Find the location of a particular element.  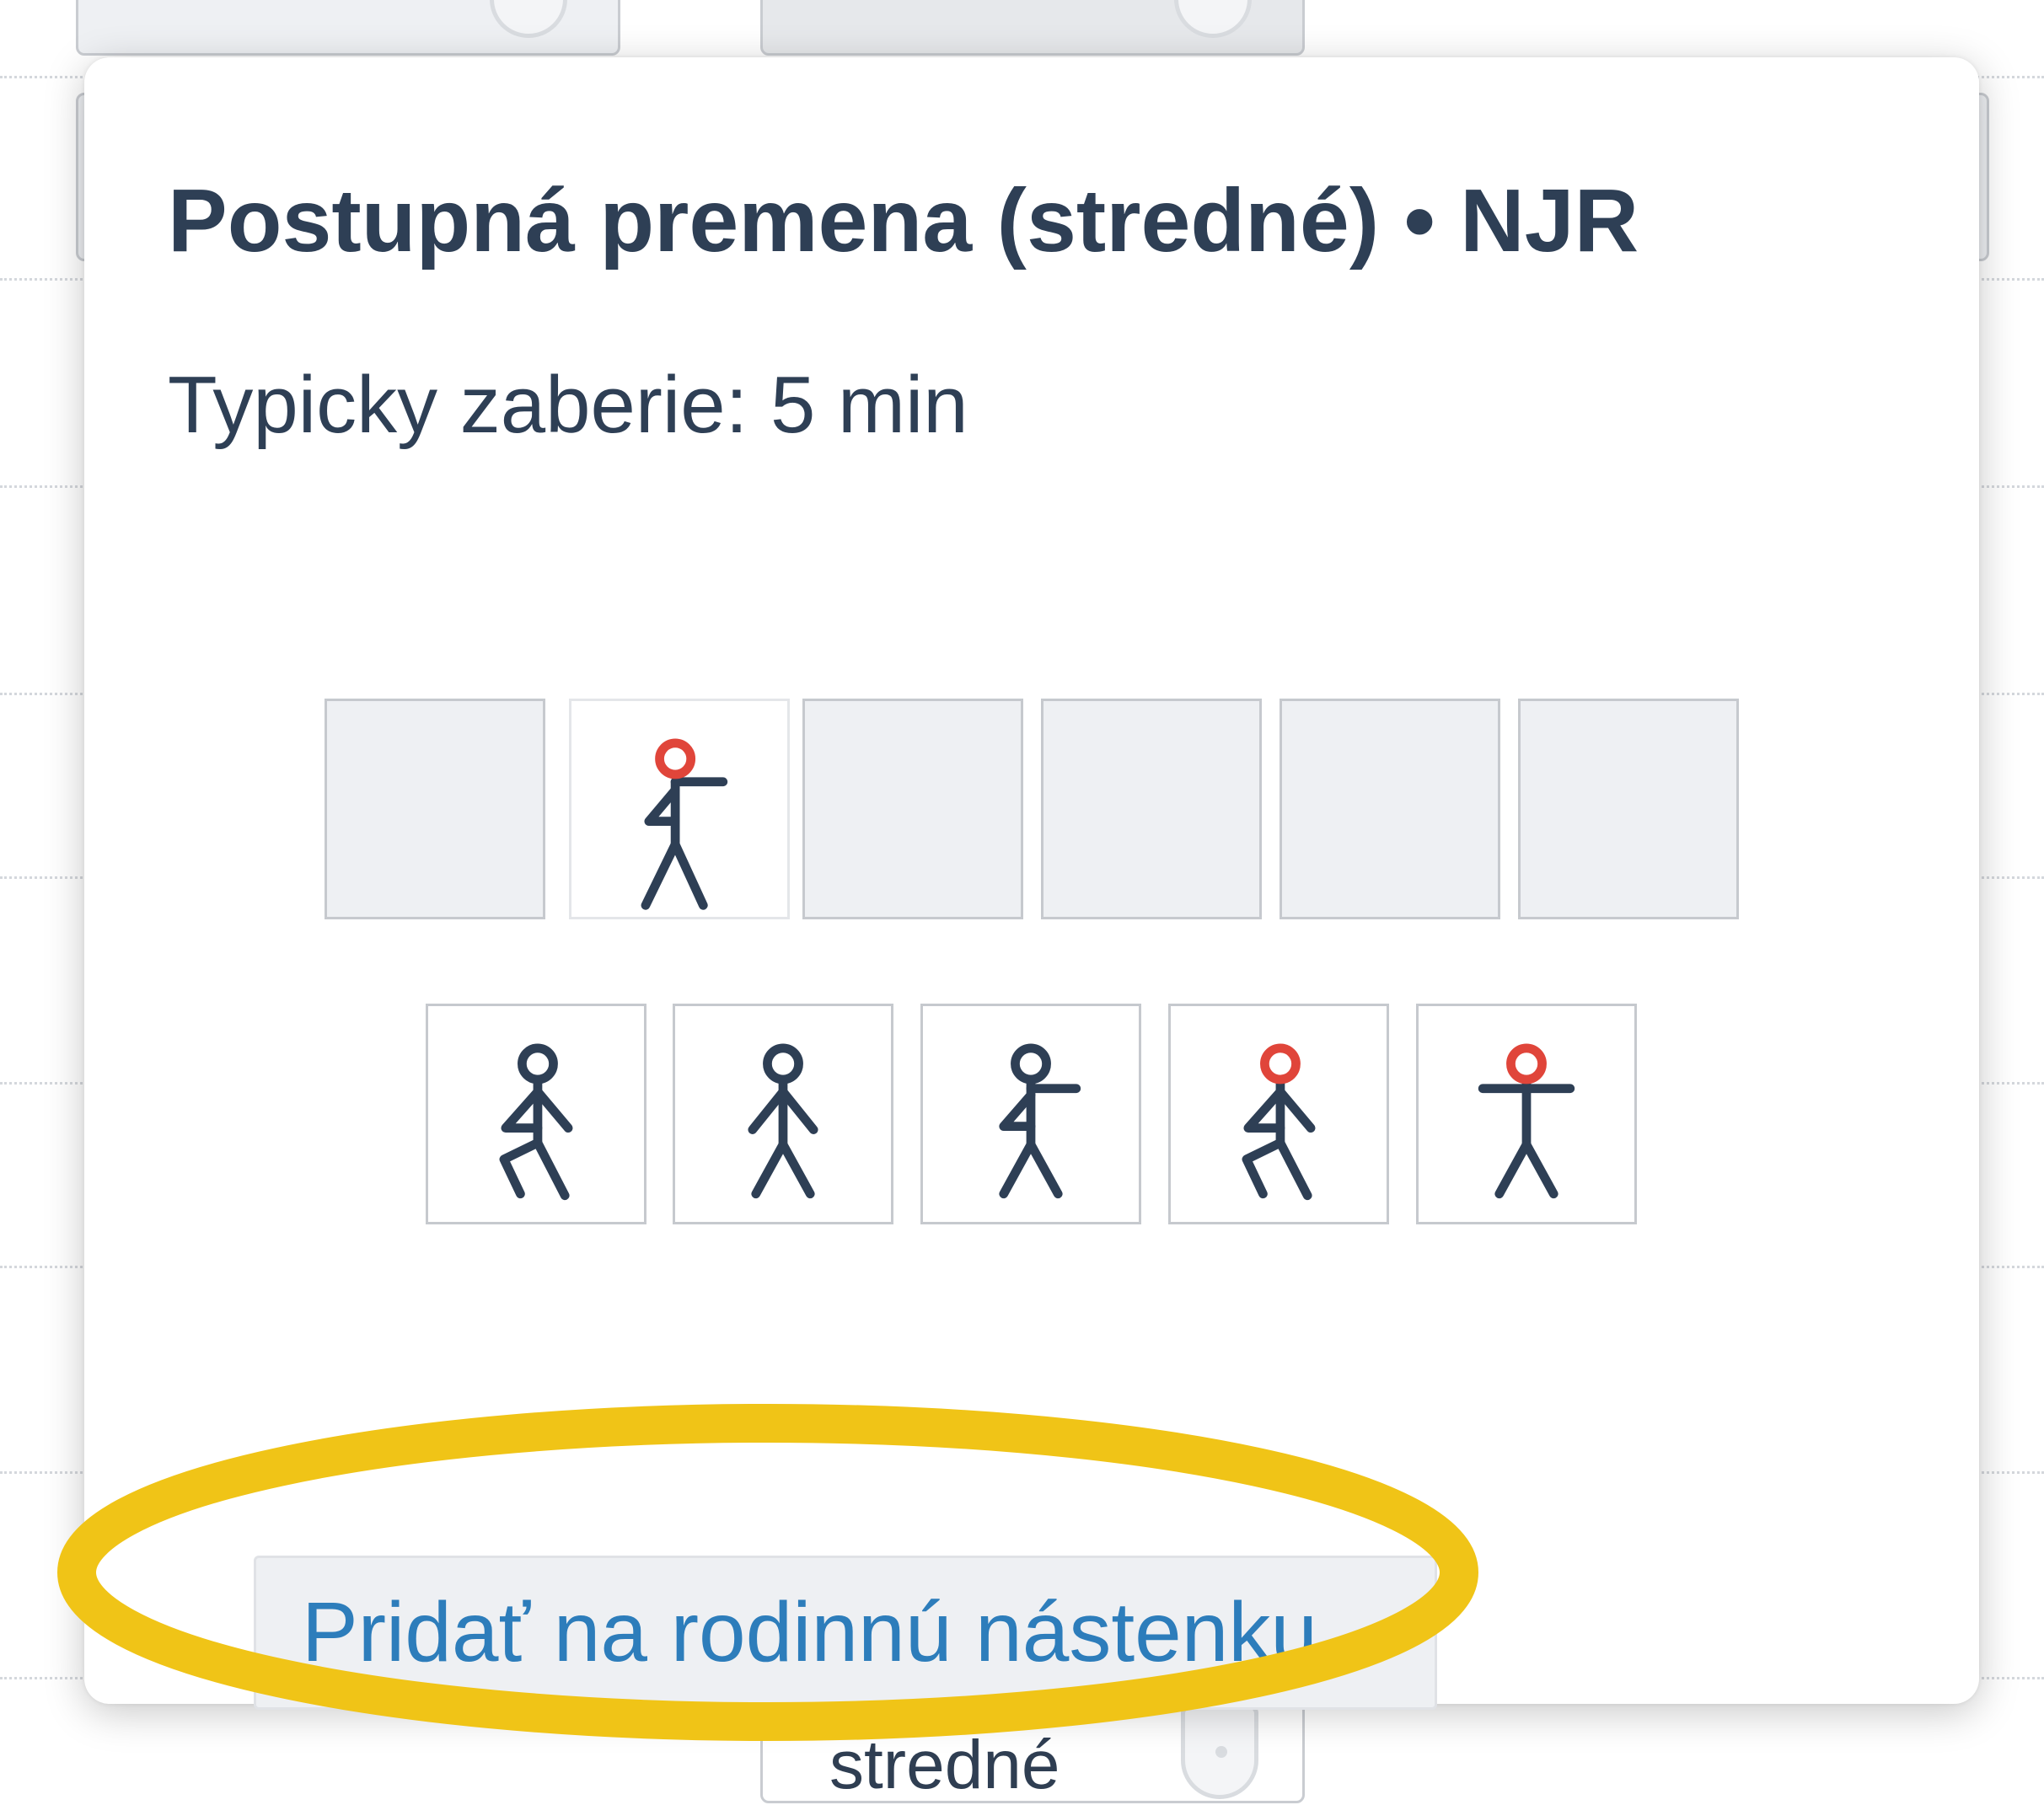

choice-figure-knee-kick-red is located at coordinates (1278, 1114).